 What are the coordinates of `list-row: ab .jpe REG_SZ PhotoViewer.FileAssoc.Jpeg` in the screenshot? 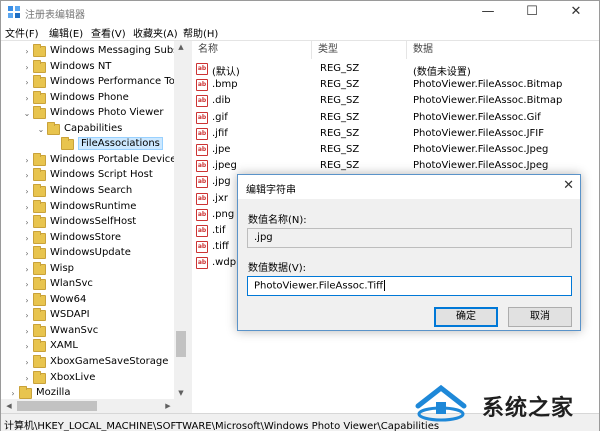 It's located at (395, 150).